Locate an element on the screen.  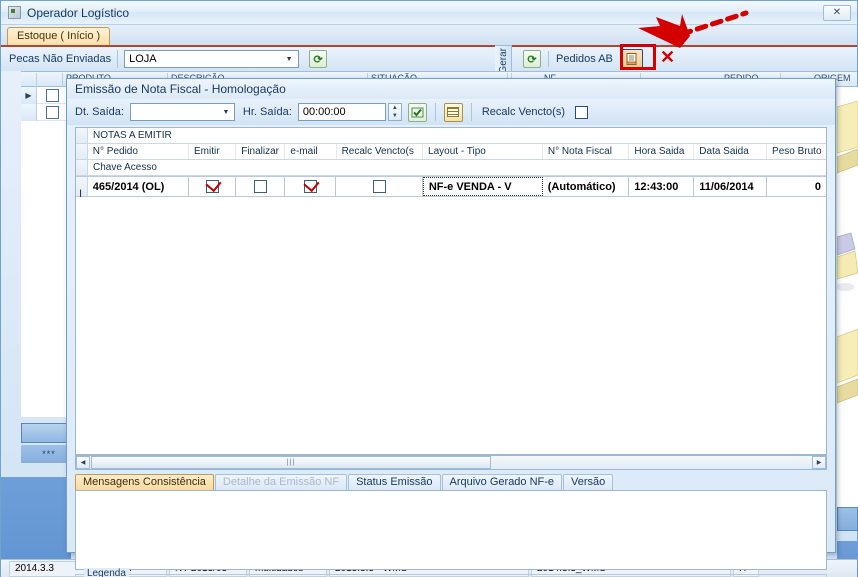
row-marker is located at coordinates (29, 112).